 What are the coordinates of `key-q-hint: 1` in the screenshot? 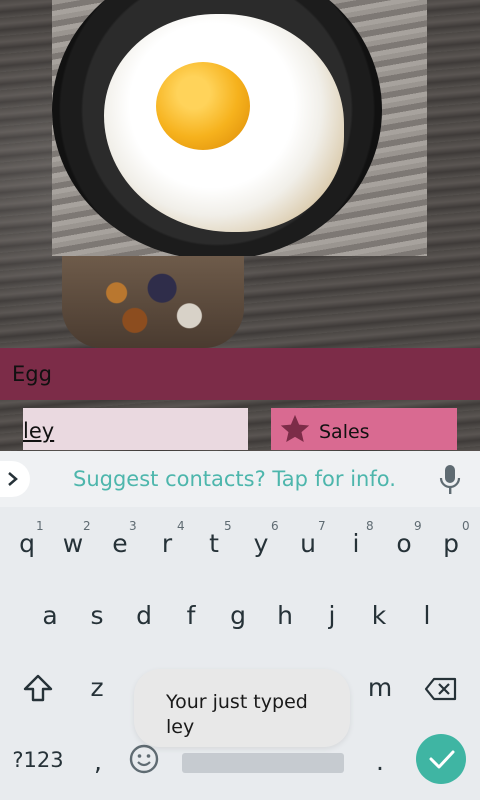 It's located at (40, 526).